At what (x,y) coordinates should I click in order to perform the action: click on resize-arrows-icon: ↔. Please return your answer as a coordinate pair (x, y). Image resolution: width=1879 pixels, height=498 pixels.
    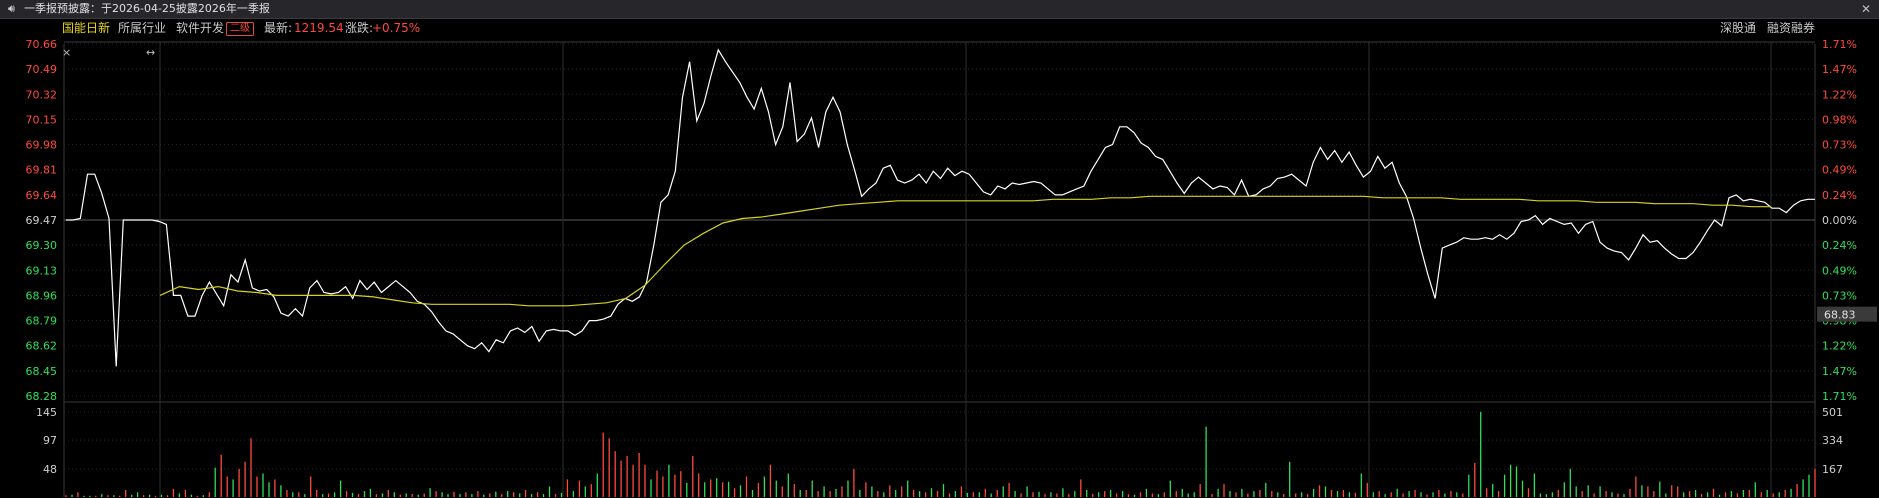
    Looking at the image, I should click on (150, 52).